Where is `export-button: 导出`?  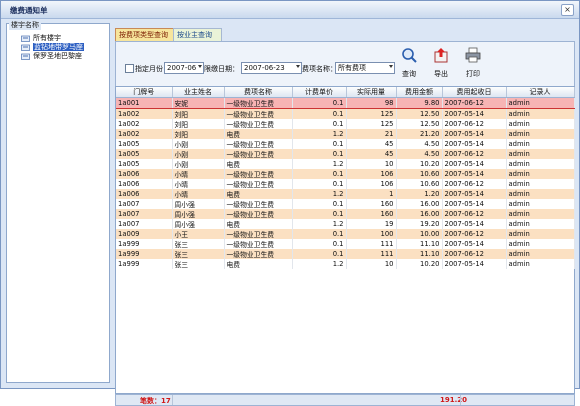 export-button: 导出 is located at coordinates (441, 64).